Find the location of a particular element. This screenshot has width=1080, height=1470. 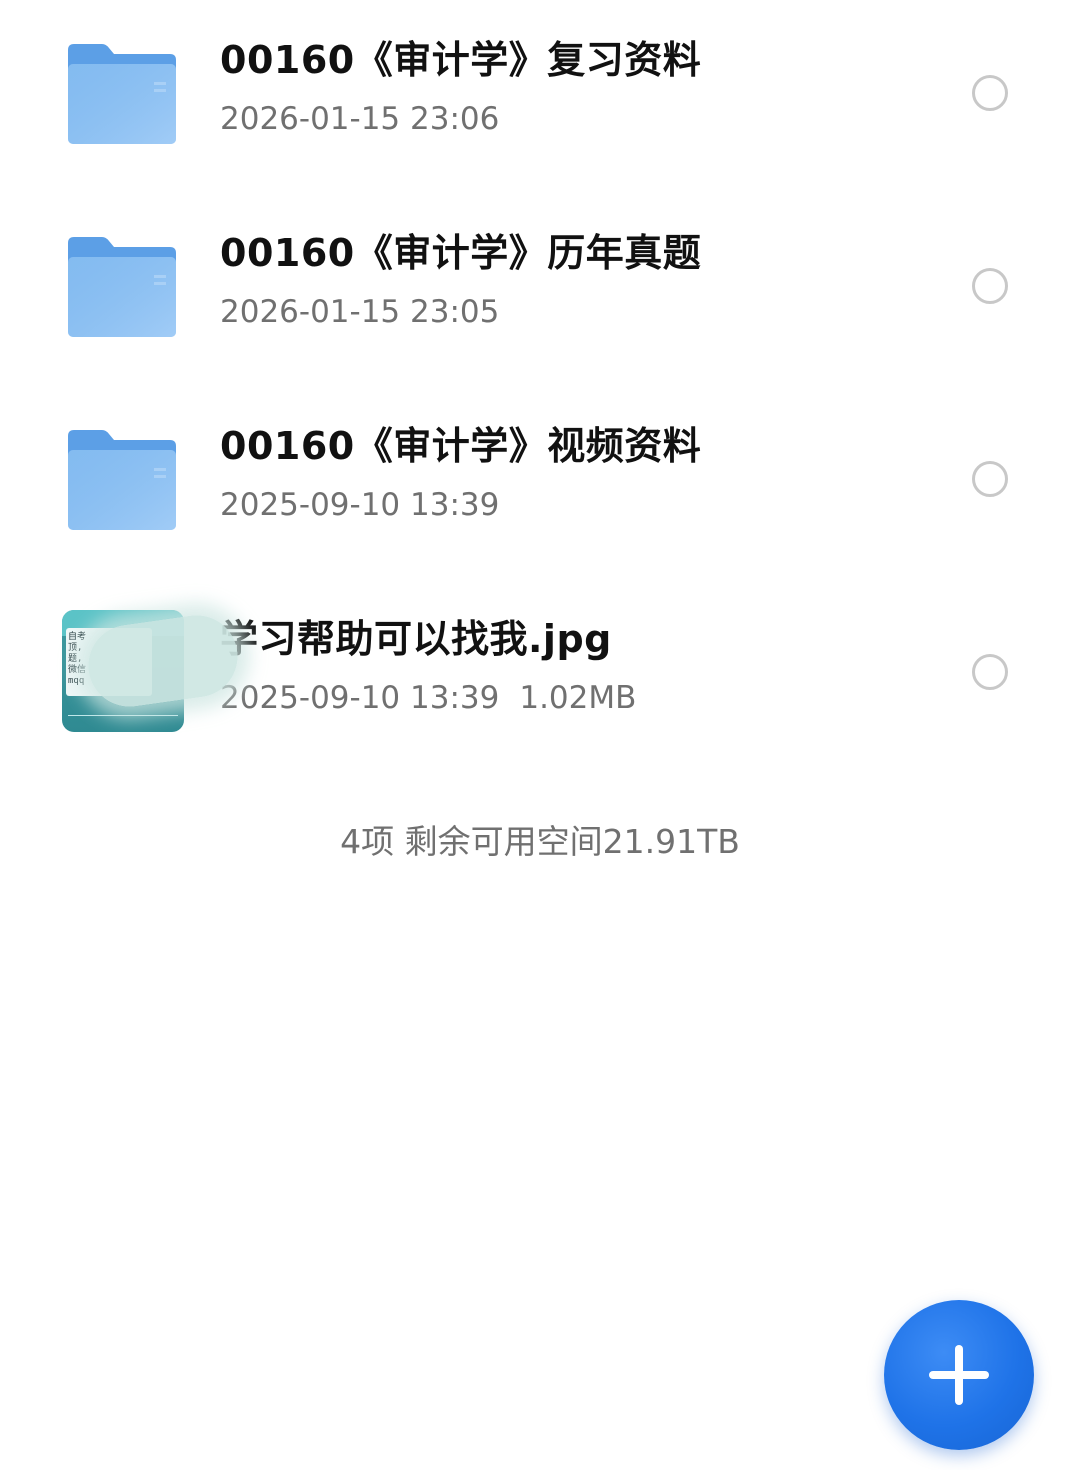

plus-icon is located at coordinates (959, 1375).